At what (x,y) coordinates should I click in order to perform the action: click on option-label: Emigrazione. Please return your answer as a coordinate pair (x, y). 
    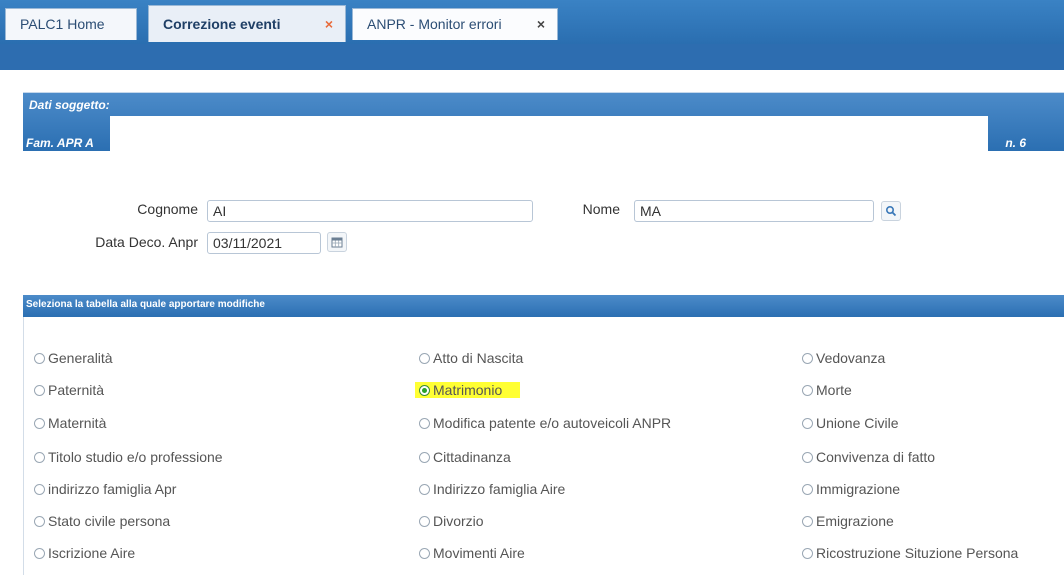
    Looking at the image, I should click on (855, 521).